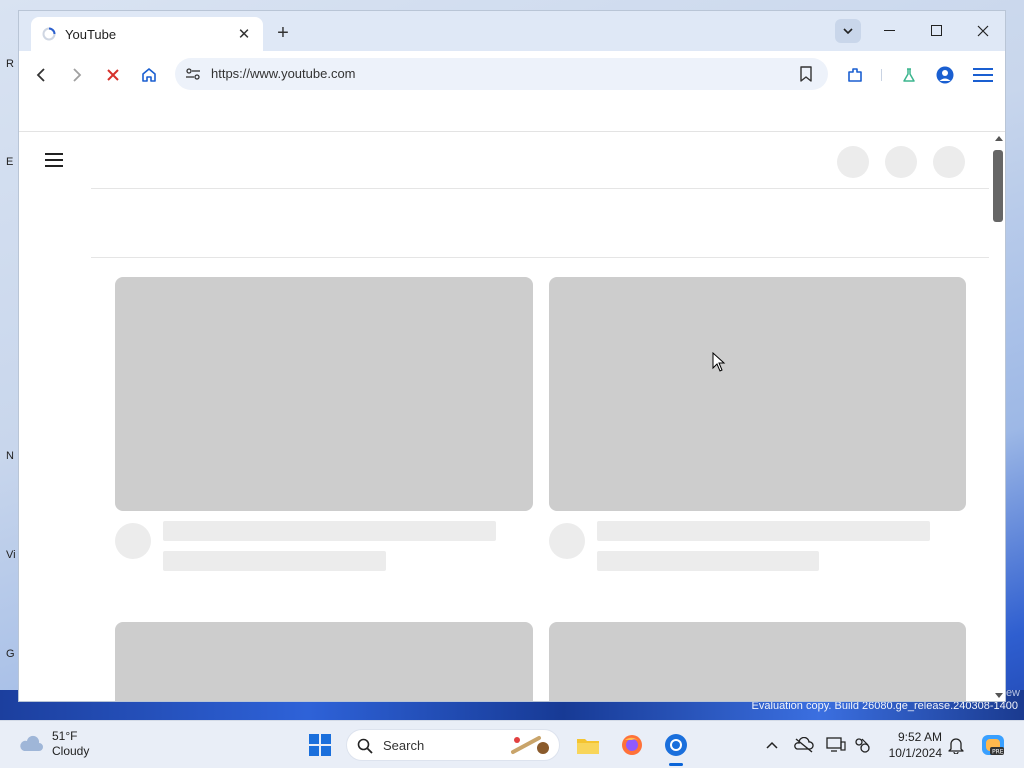 This screenshot has width=1024, height=768. Describe the element at coordinates (244, 34) in the screenshot. I see `close-tab-icon: ✕` at that location.